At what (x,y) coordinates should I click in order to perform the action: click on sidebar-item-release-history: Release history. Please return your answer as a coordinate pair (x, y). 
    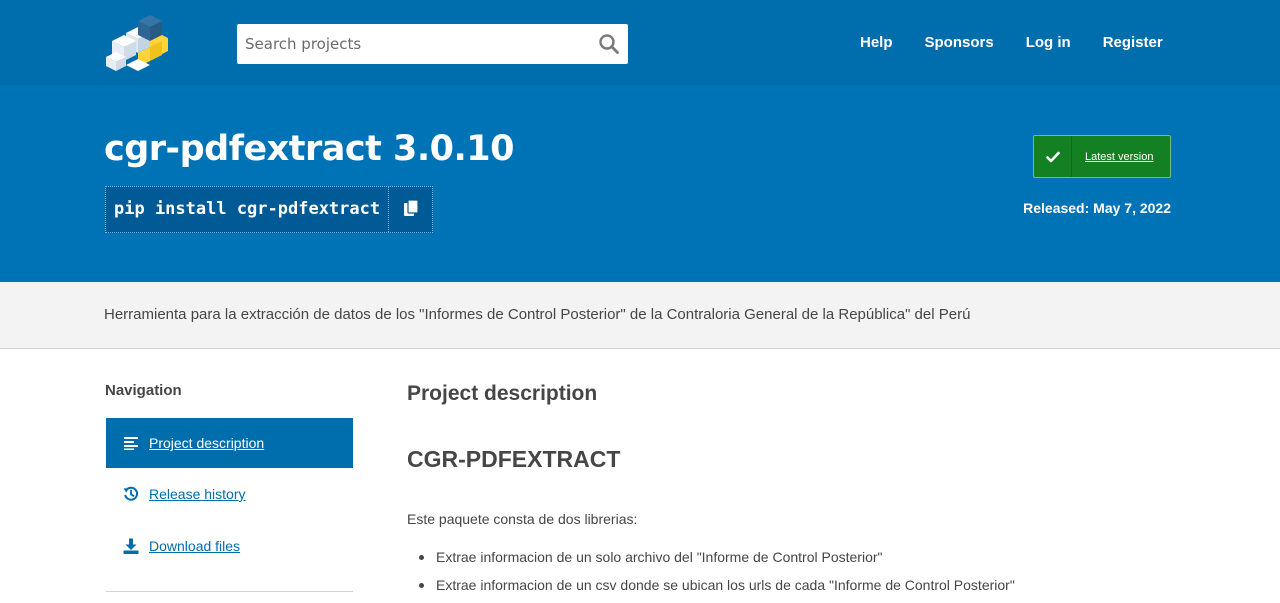
    Looking at the image, I should click on (229, 494).